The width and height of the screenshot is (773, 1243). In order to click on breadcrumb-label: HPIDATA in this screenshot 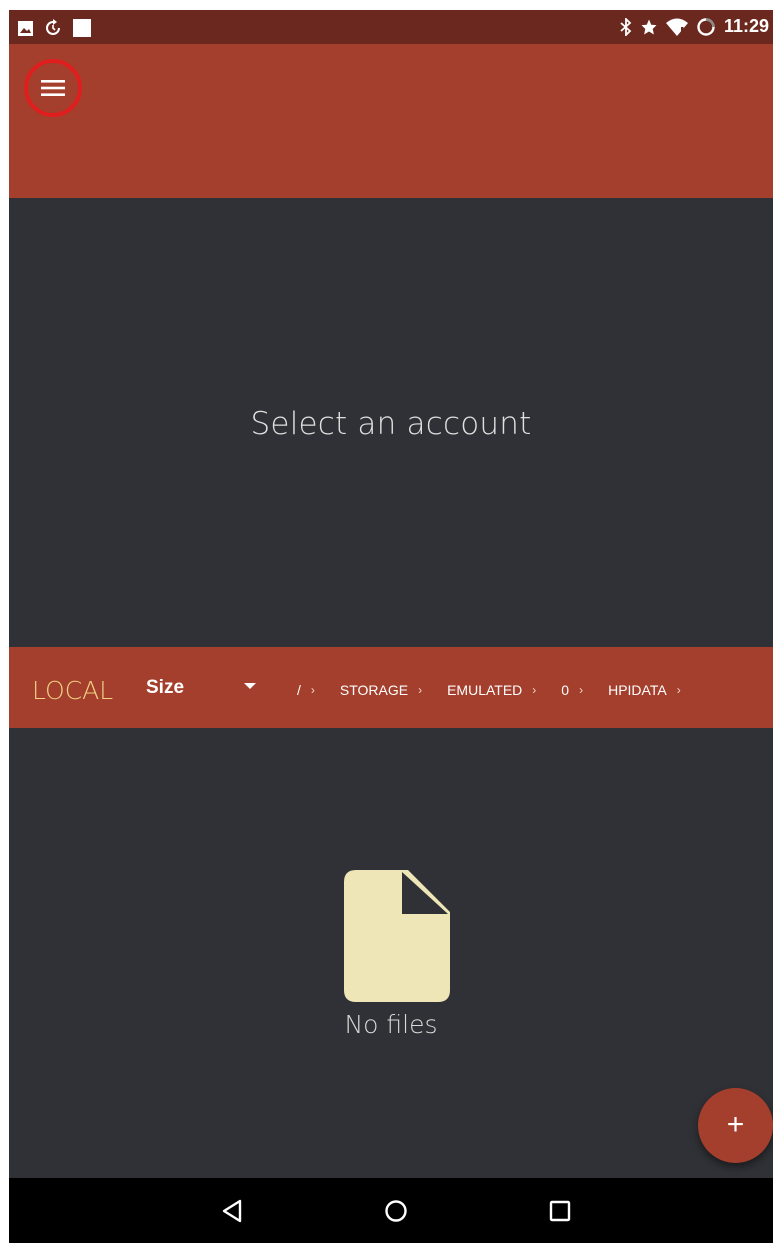, I will do `click(637, 690)`.